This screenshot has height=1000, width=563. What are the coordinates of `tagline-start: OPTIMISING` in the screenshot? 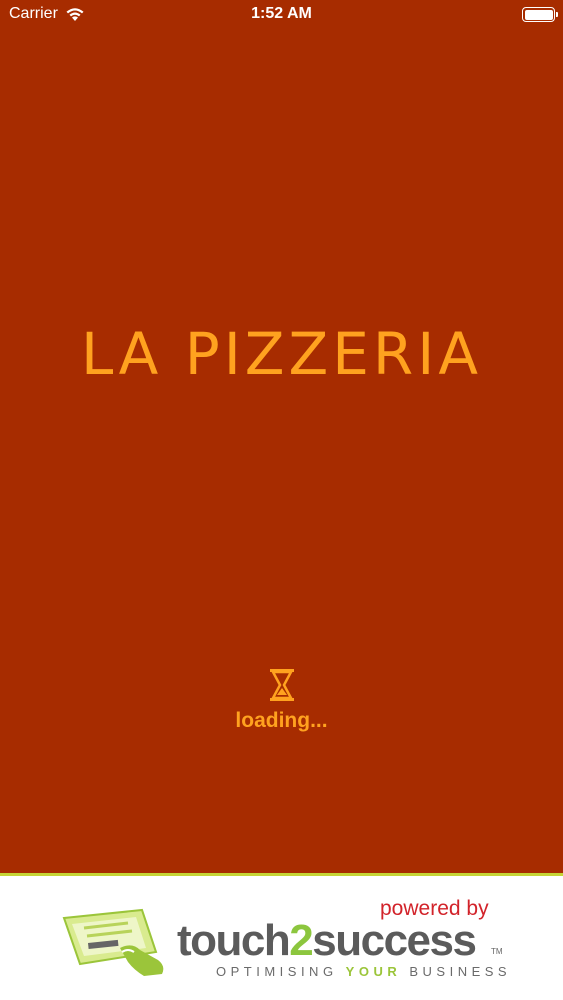 It's located at (281, 971).